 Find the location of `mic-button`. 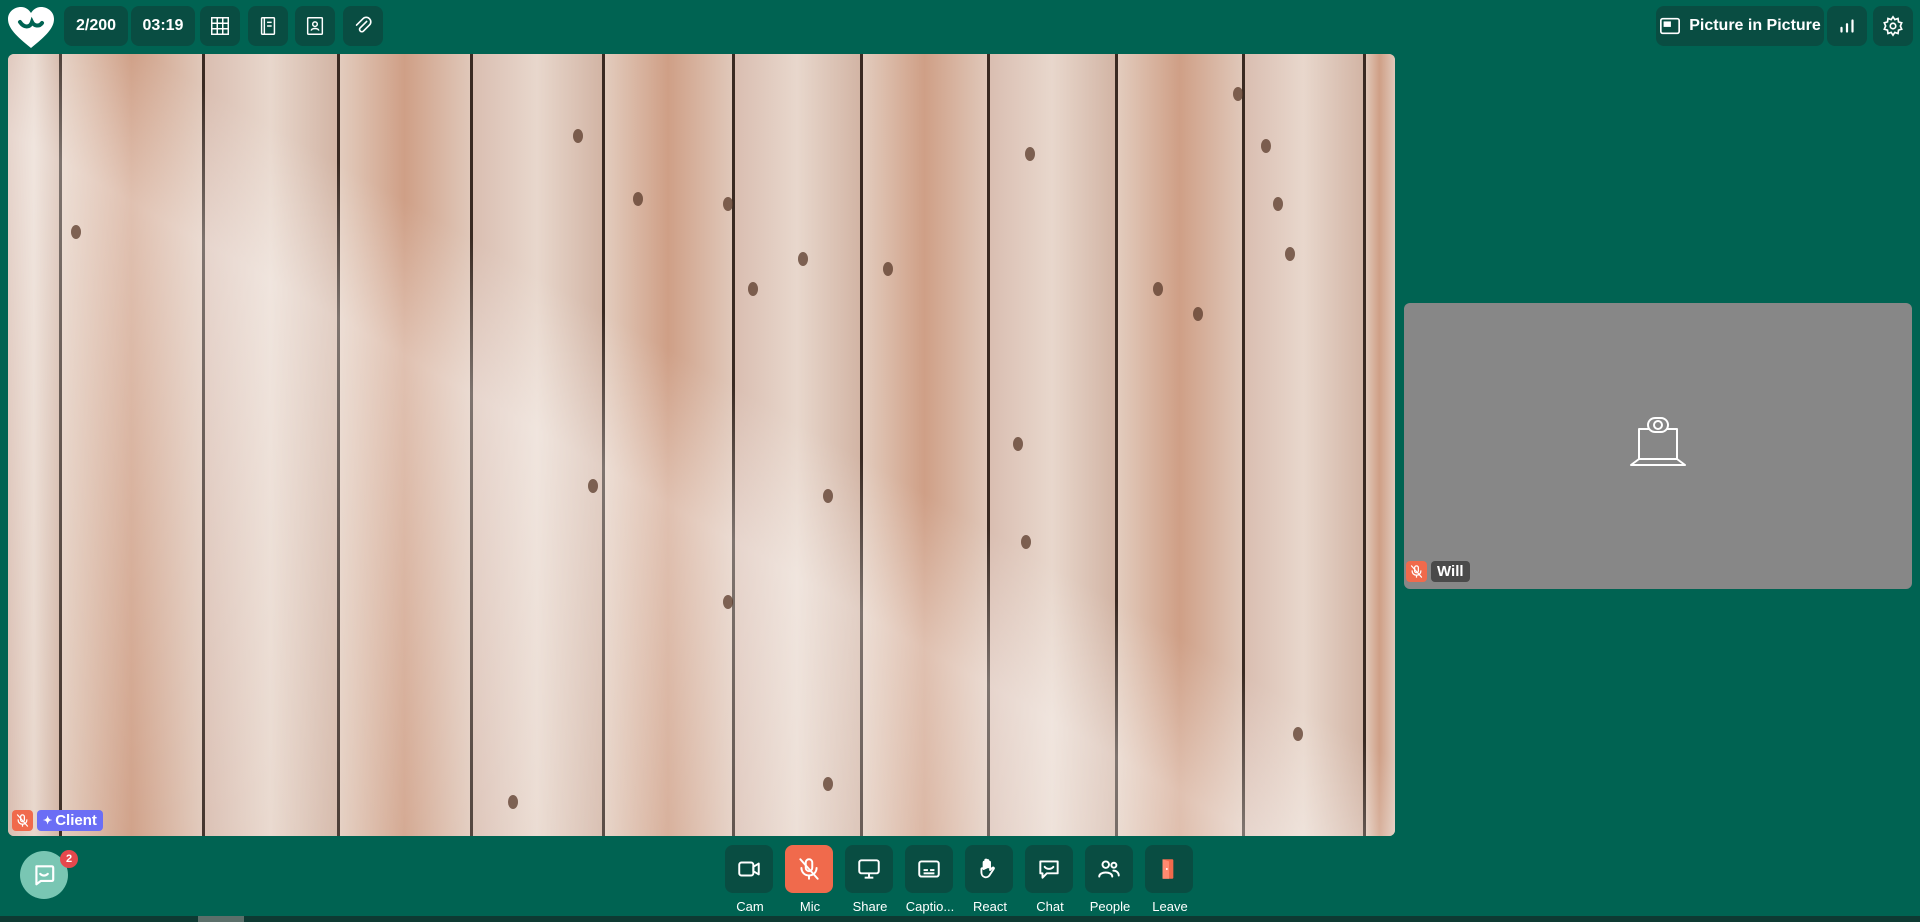

mic-button is located at coordinates (809, 869).